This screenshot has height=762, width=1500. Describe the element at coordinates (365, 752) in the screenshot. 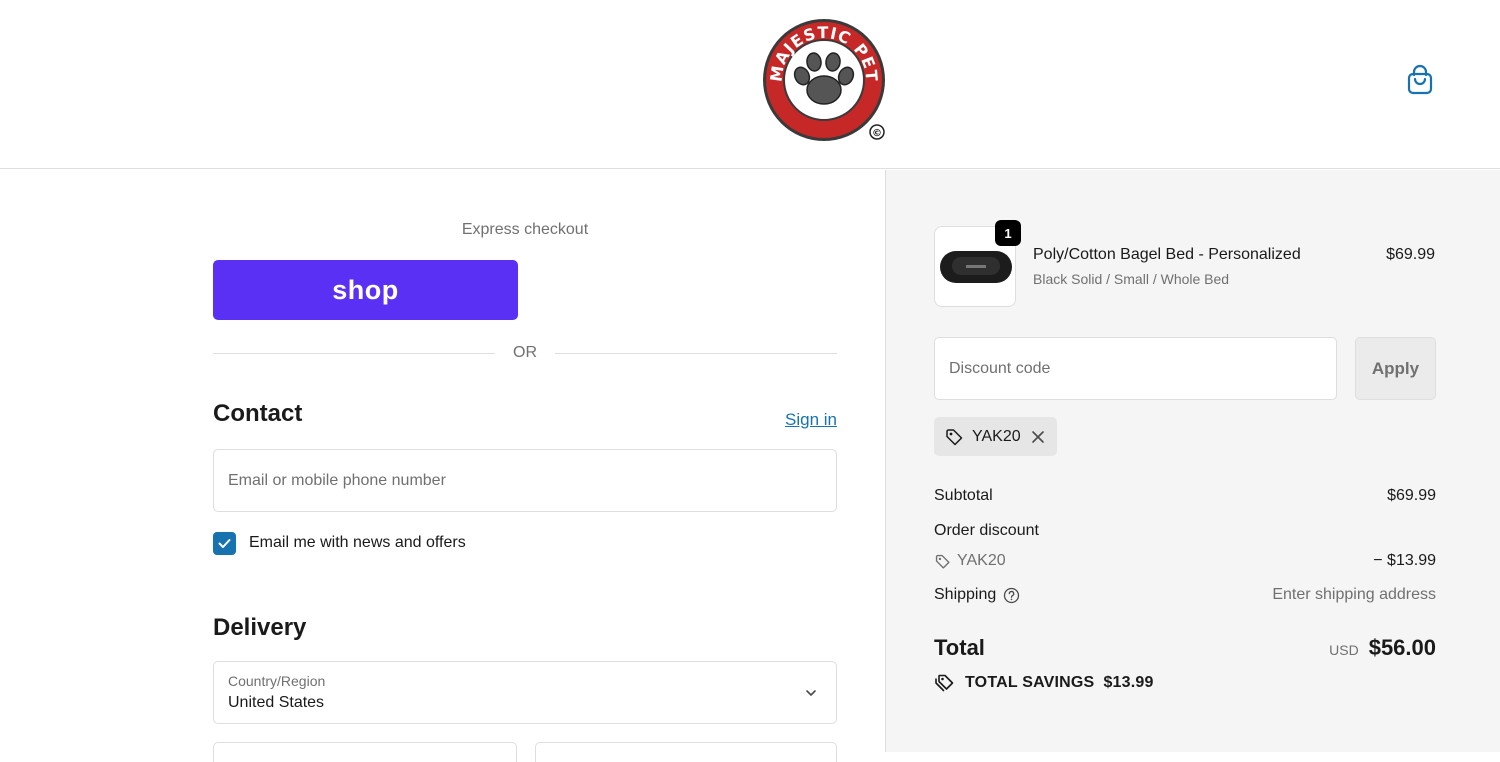

I see `first-name-field` at that location.